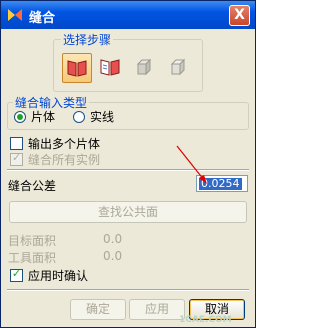 The image size is (320, 328). I want to click on selected-dot, so click(20, 117).